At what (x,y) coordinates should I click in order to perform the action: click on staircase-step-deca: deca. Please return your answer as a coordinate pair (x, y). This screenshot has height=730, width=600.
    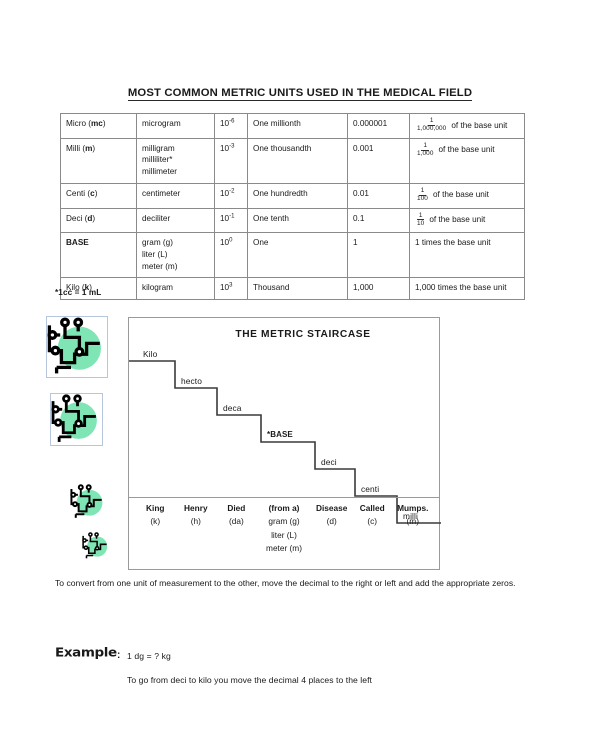
    Looking at the image, I should click on (232, 408).